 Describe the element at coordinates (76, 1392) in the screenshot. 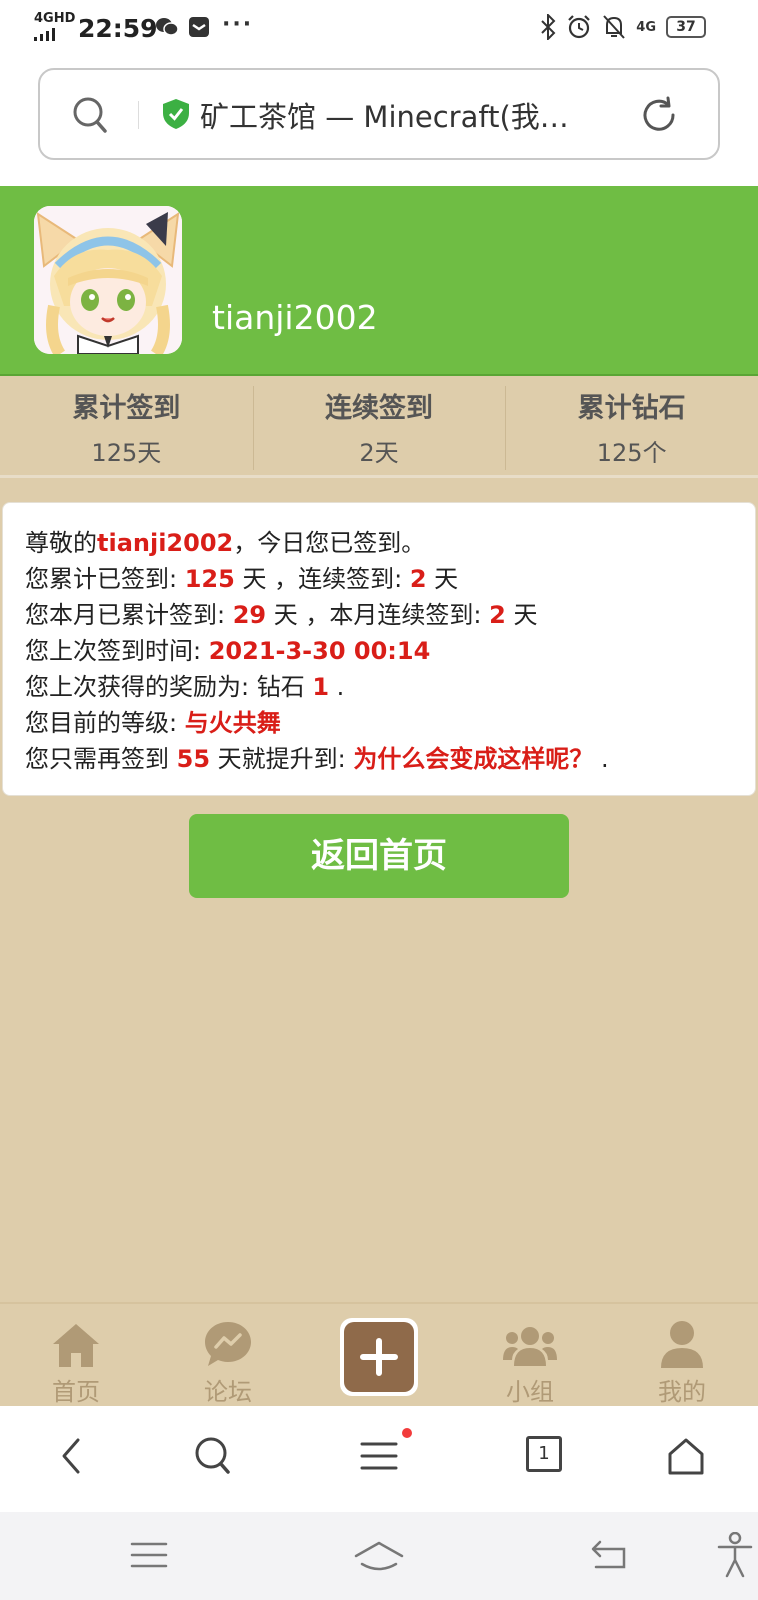

I see `tab-label: 首页` at that location.